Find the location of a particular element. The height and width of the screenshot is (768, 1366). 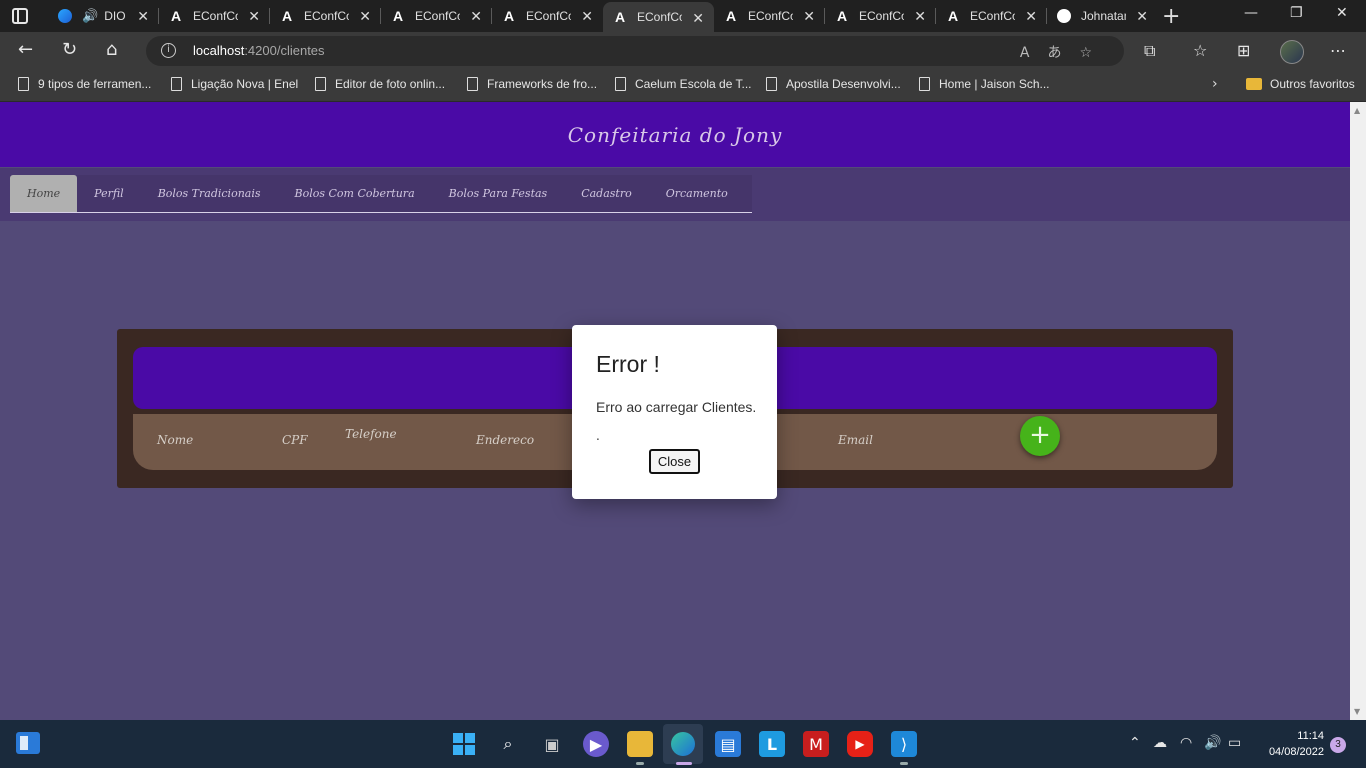

column-endereco: Endereco is located at coordinates (505, 440).